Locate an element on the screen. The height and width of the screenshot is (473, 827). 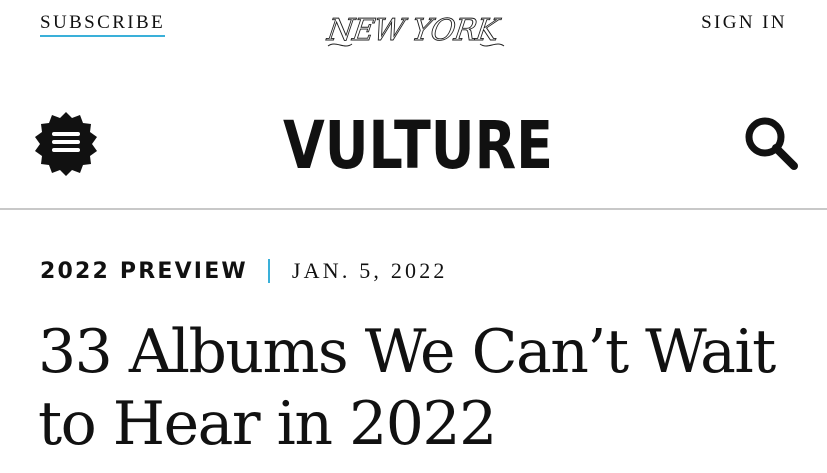
vulture-logo-text: VULTURE is located at coordinates (418, 144).